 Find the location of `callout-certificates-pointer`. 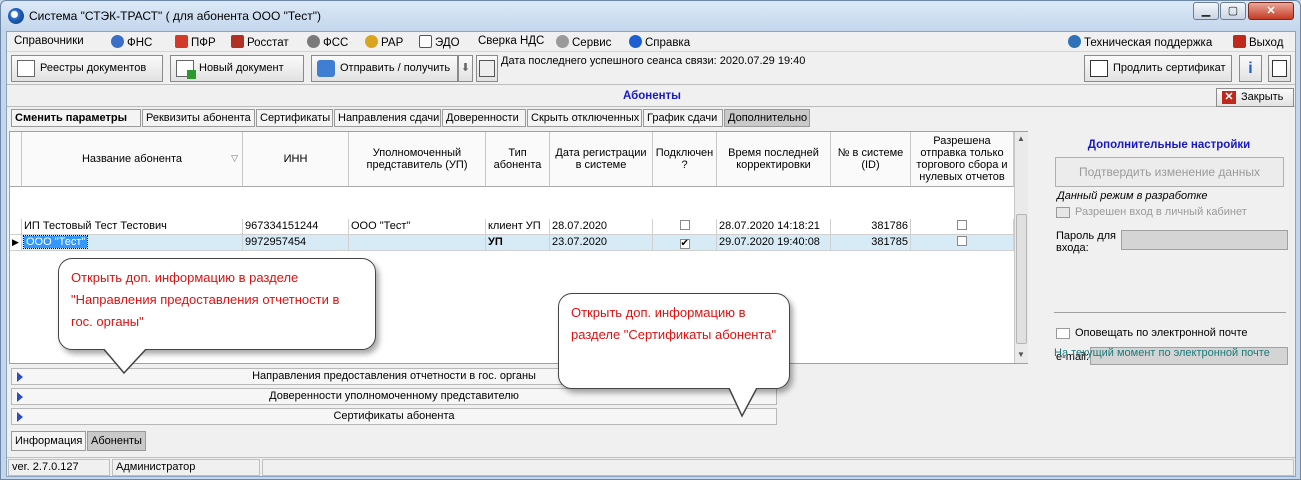

callout-certificates-pointer is located at coordinates (743, 401).